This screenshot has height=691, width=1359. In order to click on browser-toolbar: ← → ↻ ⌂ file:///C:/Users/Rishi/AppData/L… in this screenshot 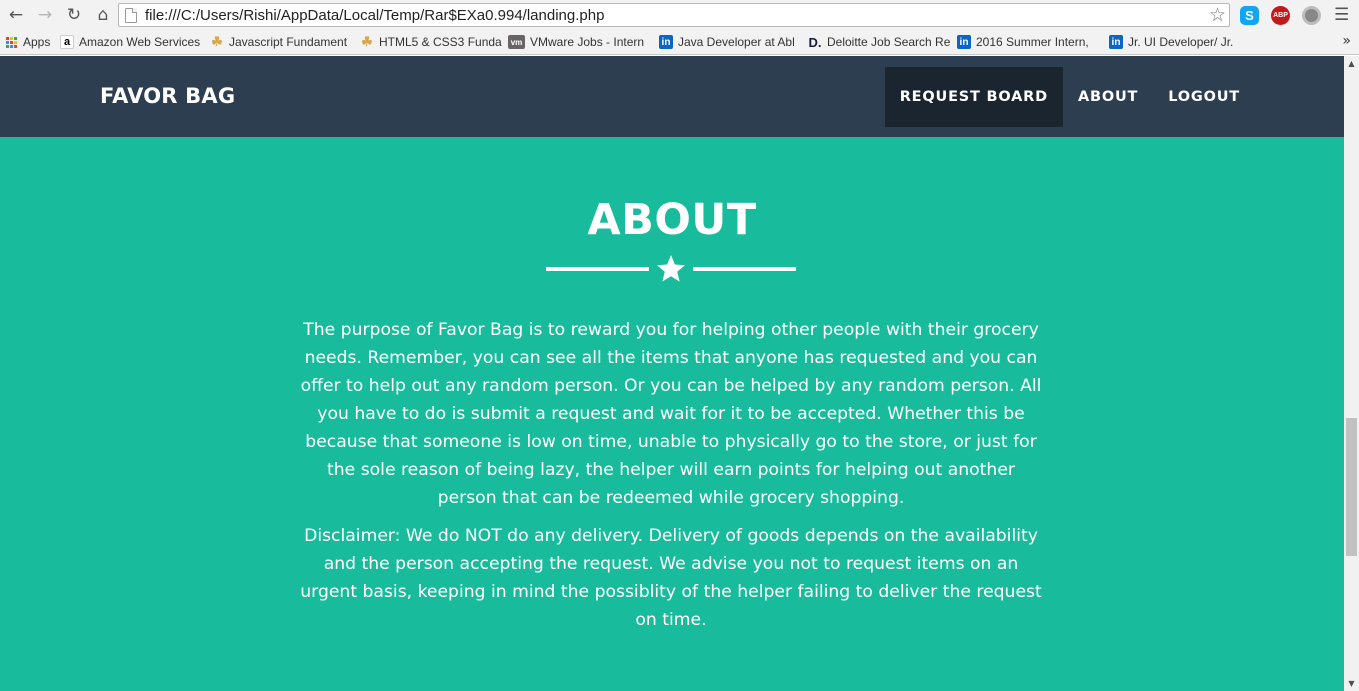, I will do `click(679, 15)`.